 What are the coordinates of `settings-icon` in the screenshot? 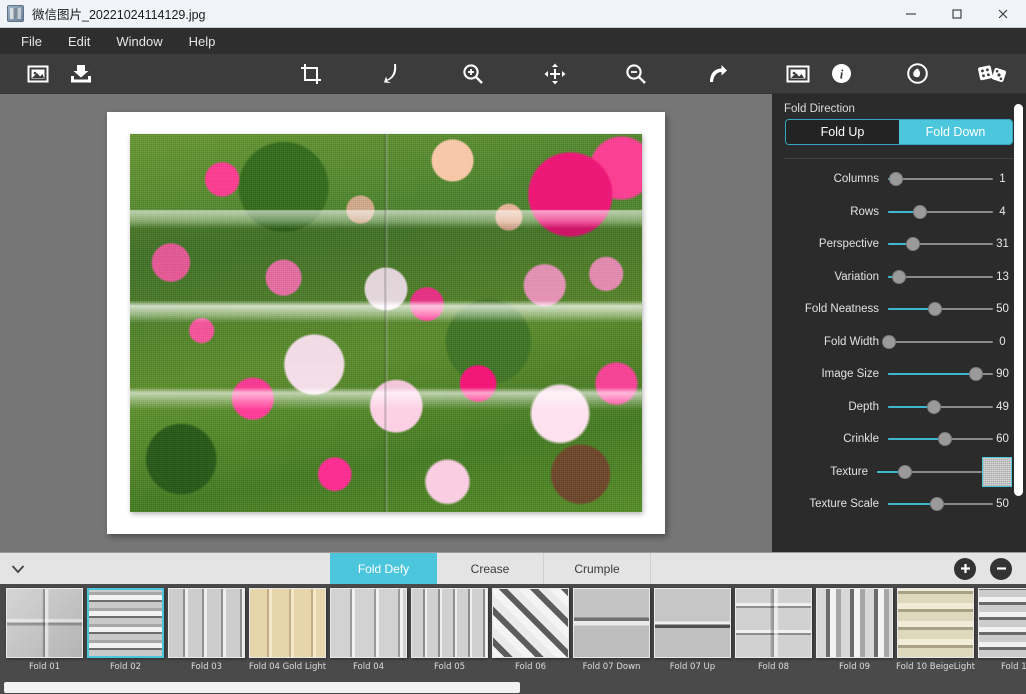 It's located at (917, 74).